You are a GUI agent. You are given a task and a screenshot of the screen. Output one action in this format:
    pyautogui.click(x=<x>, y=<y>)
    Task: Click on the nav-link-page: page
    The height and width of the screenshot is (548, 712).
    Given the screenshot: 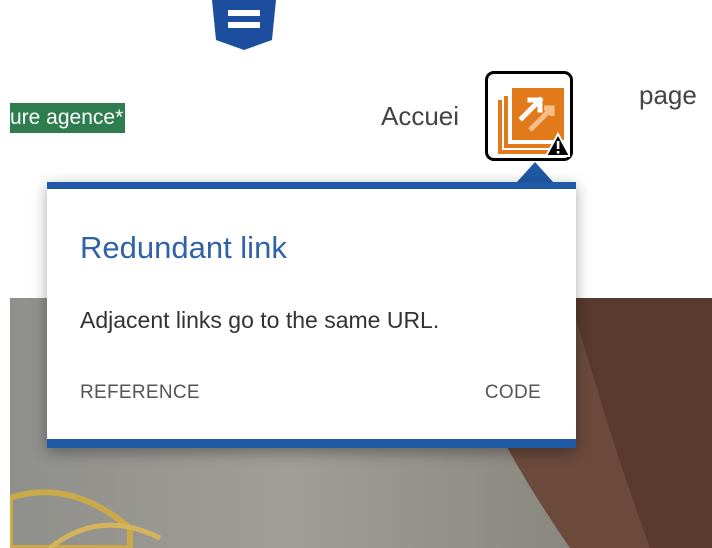 What is the action you would take?
    pyautogui.click(x=668, y=95)
    